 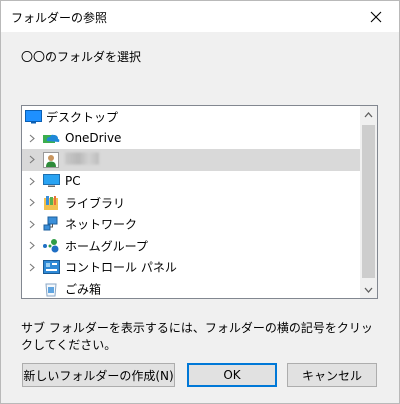 I want to click on tree-item-label: ライブラリ, so click(x=95, y=203).